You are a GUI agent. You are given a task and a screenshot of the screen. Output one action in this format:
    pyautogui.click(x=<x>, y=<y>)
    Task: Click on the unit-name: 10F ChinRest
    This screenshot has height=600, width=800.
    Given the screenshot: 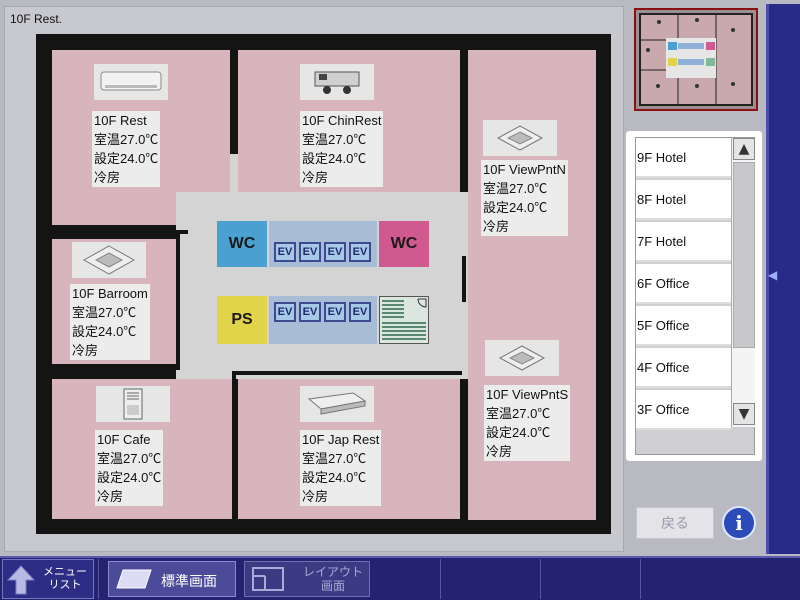 What is the action you would take?
    pyautogui.click(x=342, y=120)
    